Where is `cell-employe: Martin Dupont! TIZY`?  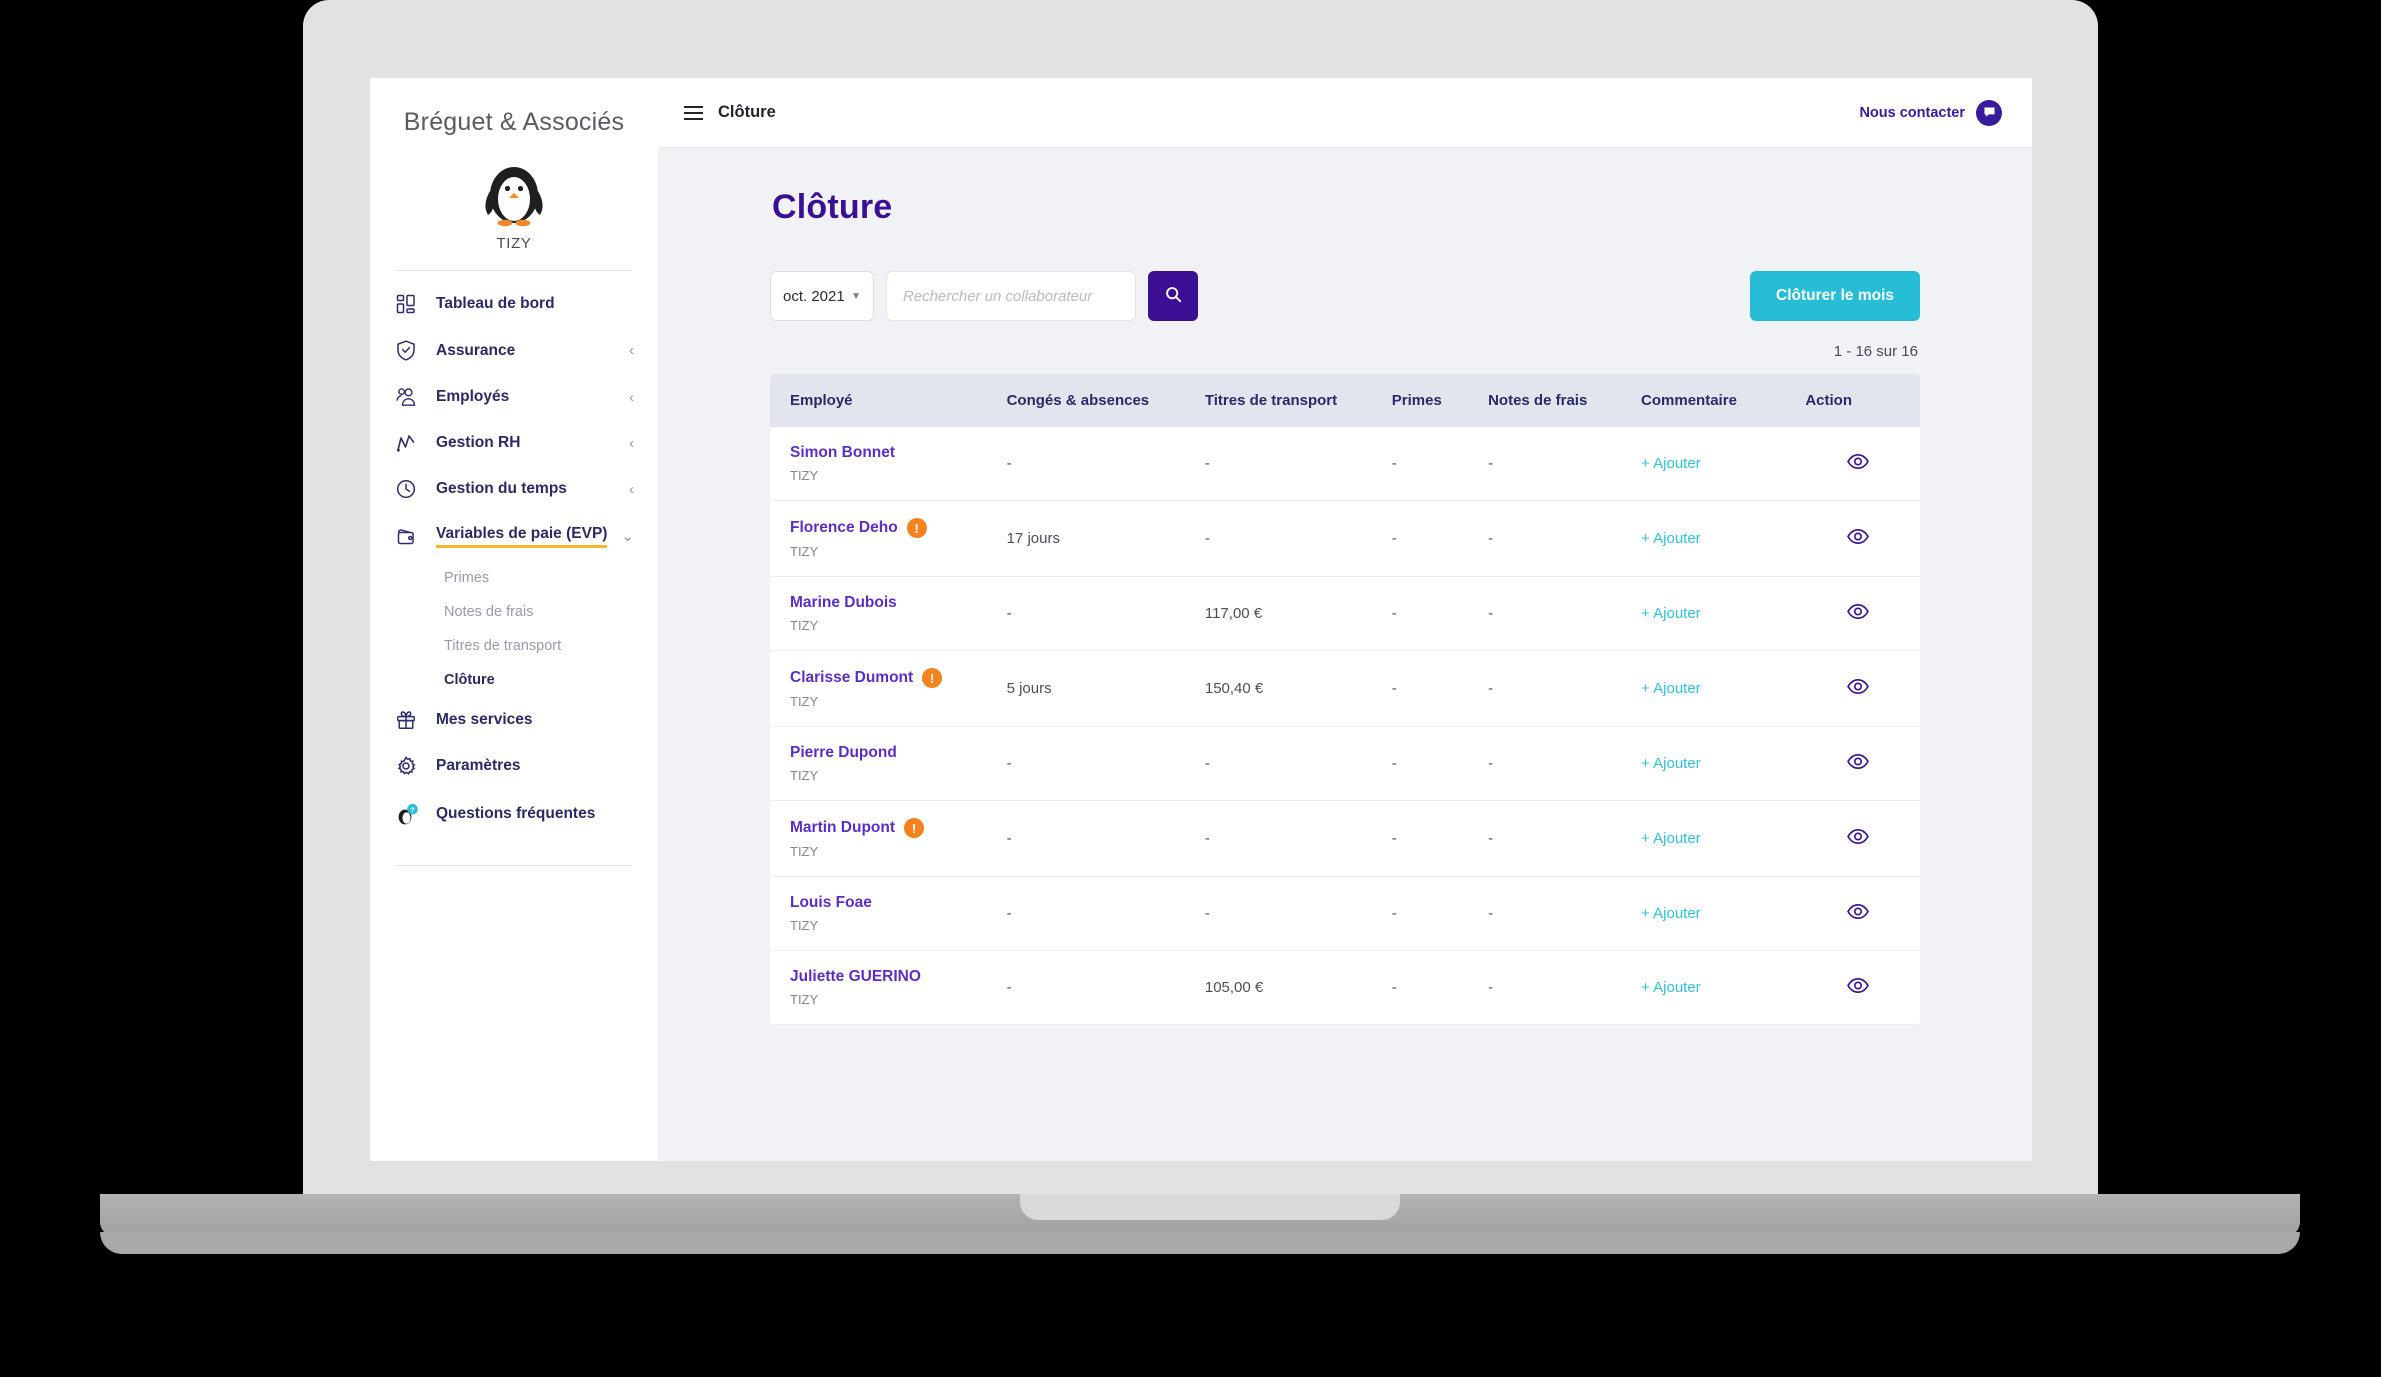 cell-employe: Martin Dupont! TIZY is located at coordinates (883, 838).